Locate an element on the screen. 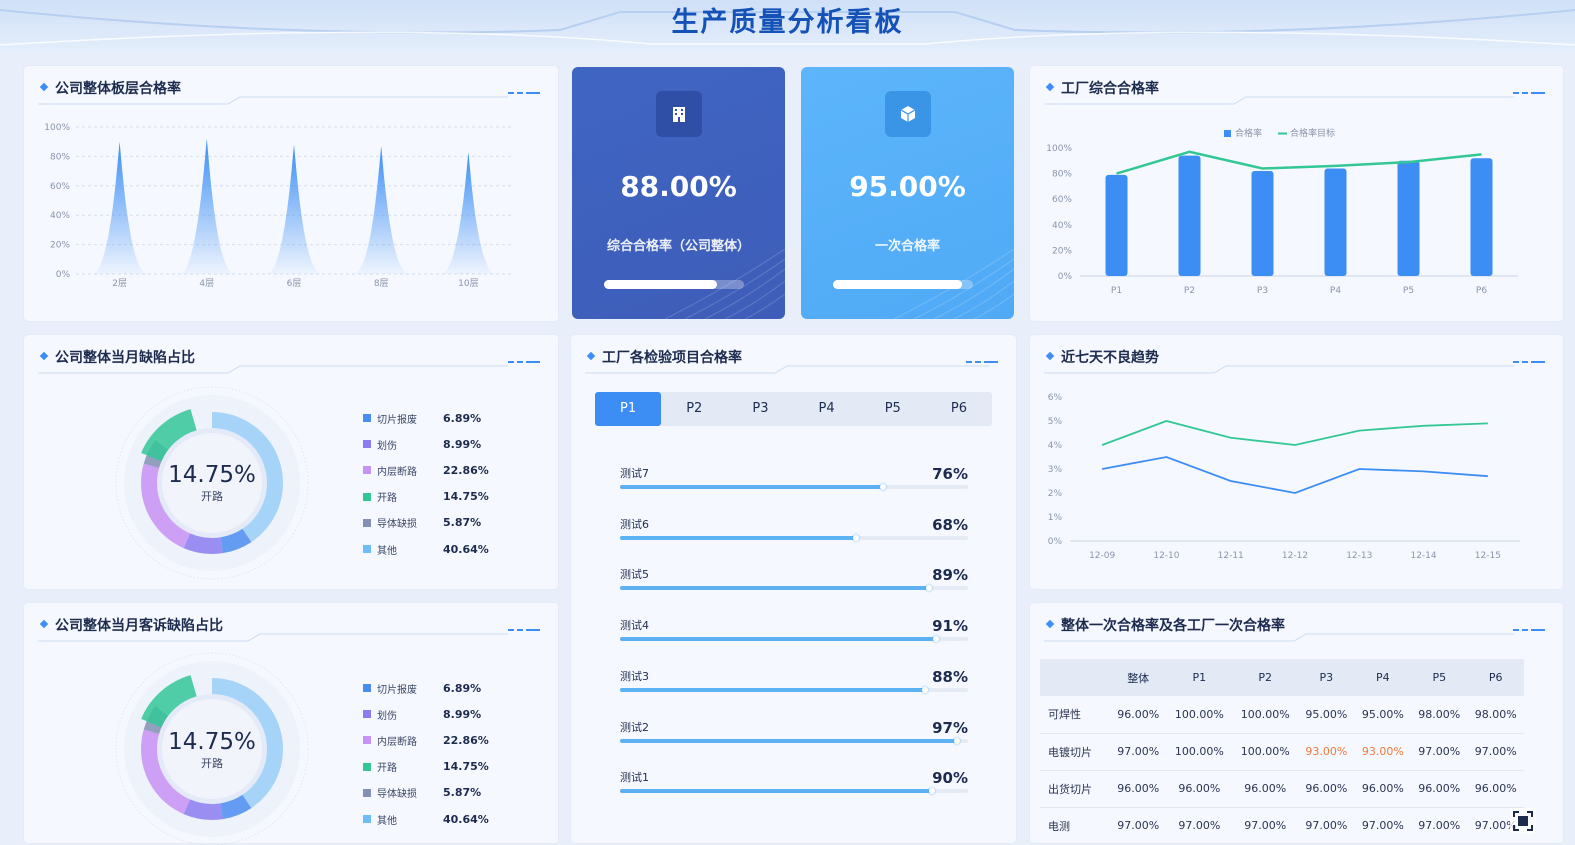  x-tick-label: 4层 is located at coordinates (206, 283).